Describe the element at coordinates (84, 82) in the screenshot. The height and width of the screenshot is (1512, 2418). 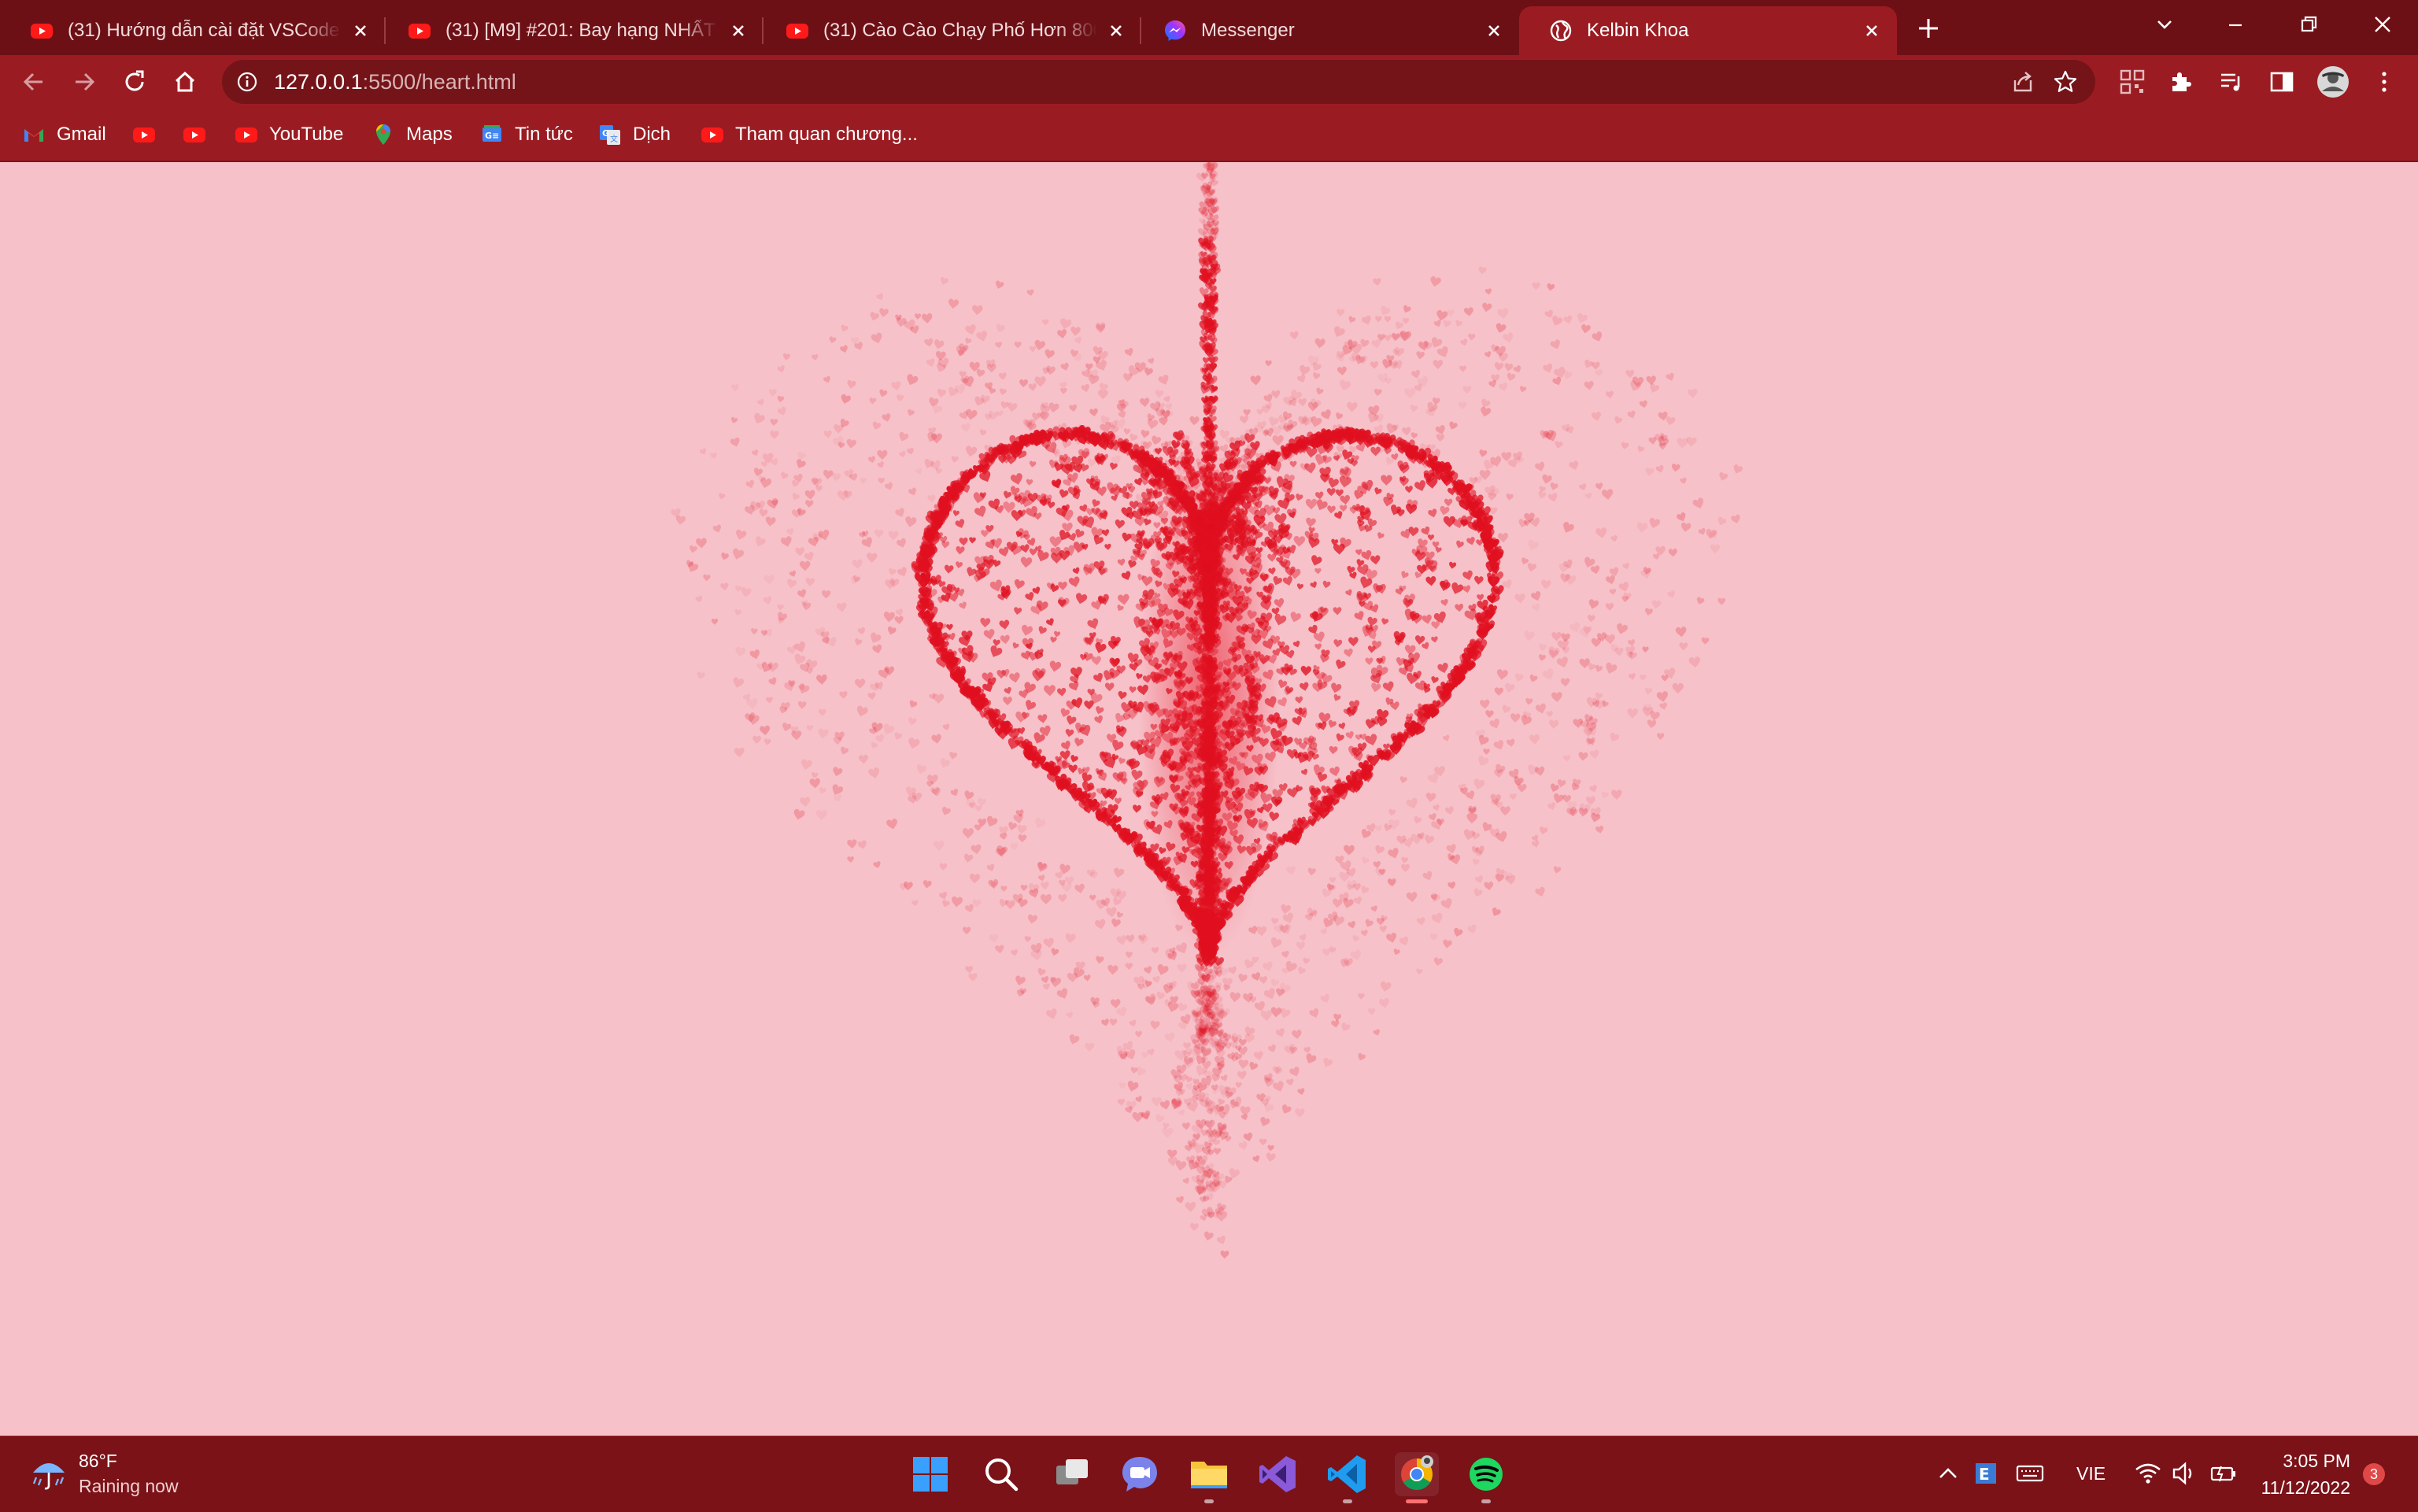
I see `forward-button` at that location.